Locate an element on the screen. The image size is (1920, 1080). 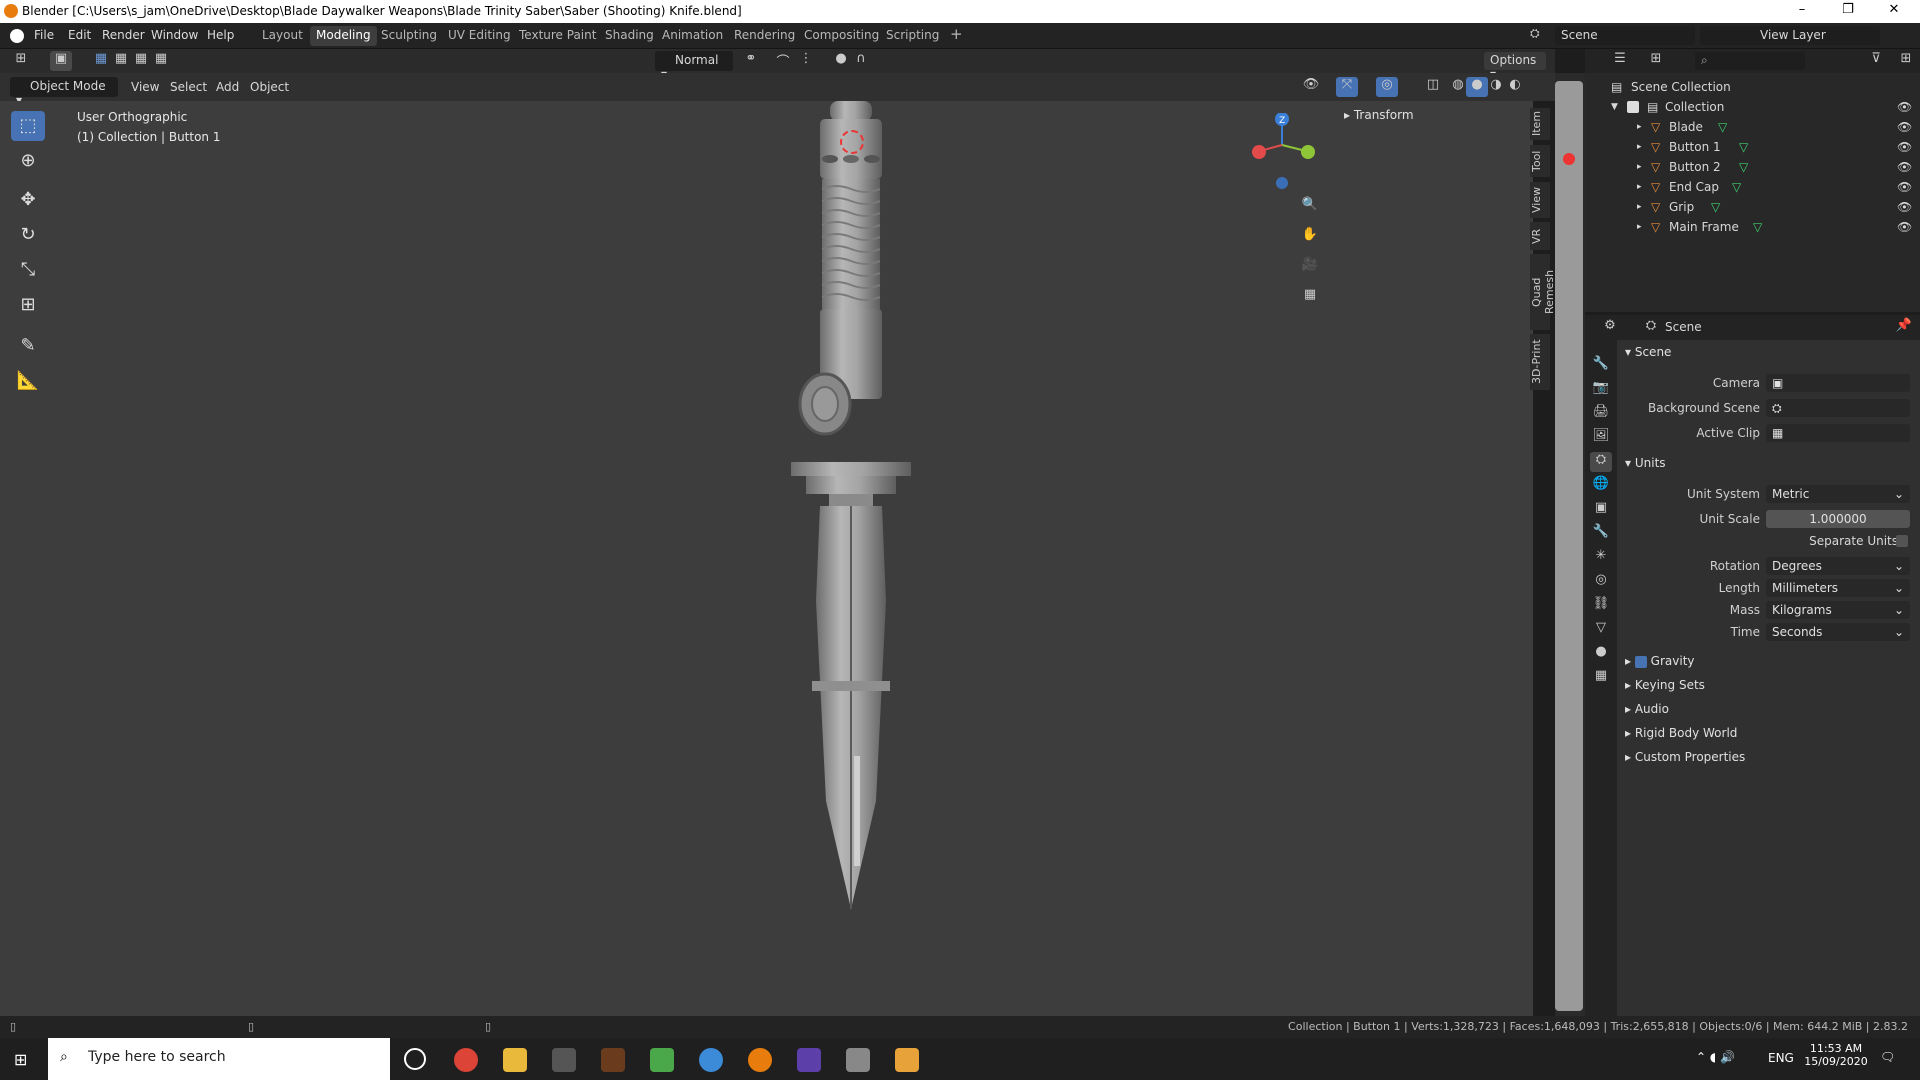
selection-mode-intersect-icon: ▦ is located at coordinates (161, 61).